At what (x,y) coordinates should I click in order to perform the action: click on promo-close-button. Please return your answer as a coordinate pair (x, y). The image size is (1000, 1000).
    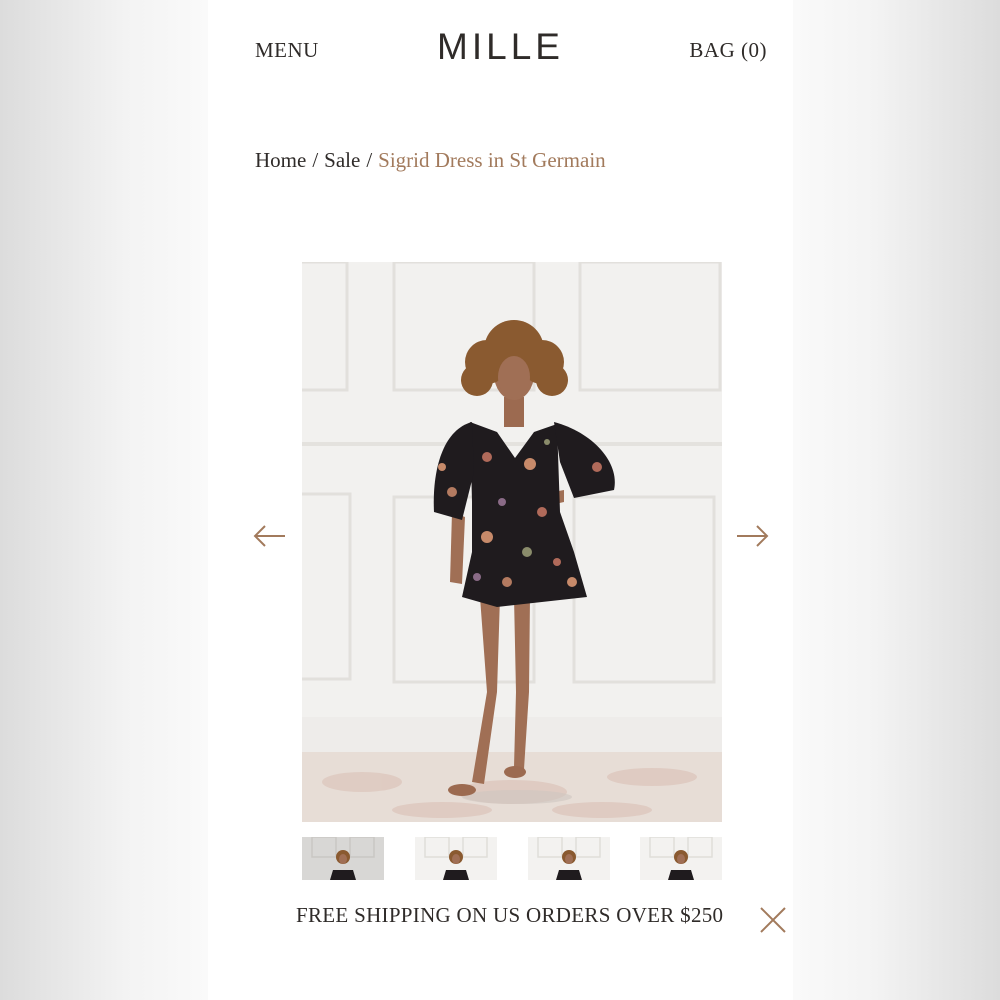
    Looking at the image, I should click on (773, 920).